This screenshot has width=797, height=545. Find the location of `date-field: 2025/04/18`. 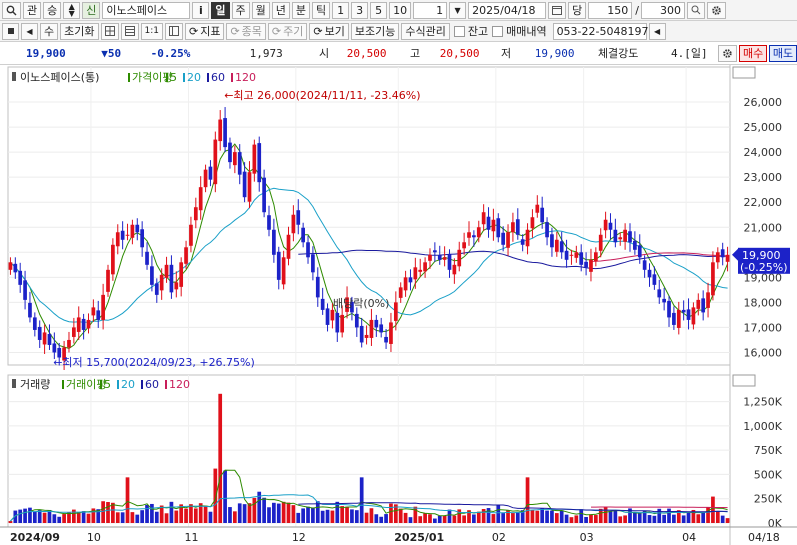

date-field: 2025/04/18 is located at coordinates (507, 10).